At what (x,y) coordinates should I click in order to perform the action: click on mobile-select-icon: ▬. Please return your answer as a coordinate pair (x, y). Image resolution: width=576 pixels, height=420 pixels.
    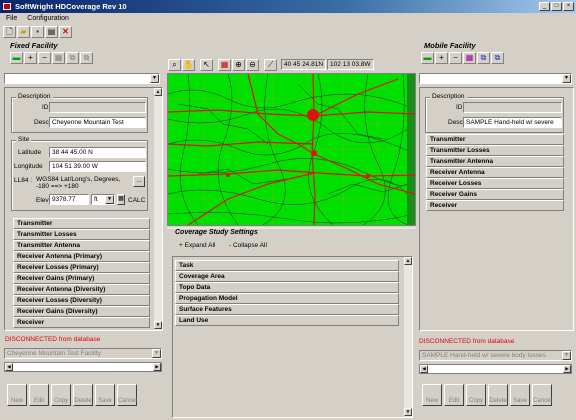
    Looking at the image, I should click on (427, 58).